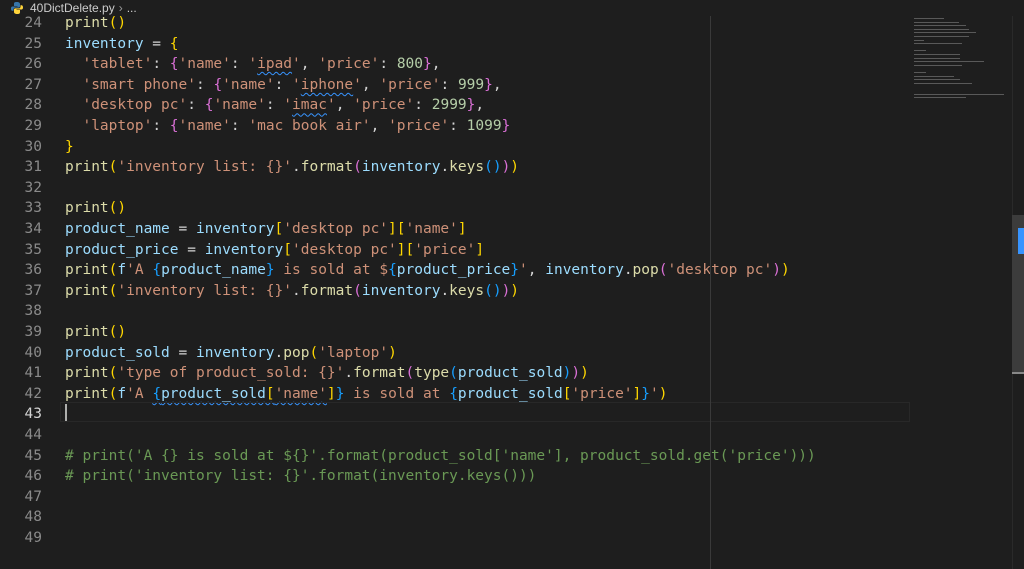 The height and width of the screenshot is (569, 1024). Describe the element at coordinates (69, 147) in the screenshot. I see `code-text: }` at that location.